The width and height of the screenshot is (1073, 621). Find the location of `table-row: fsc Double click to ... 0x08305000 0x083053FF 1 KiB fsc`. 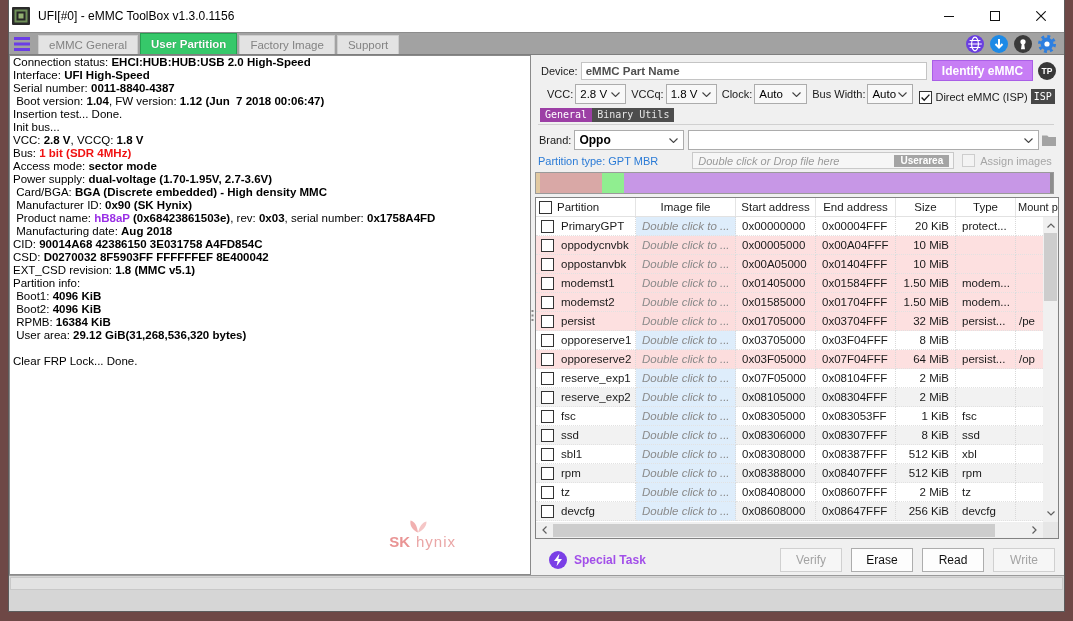

table-row: fsc Double click to ... 0x08305000 0x083053FF 1 KiB fsc is located at coordinates (789, 416).